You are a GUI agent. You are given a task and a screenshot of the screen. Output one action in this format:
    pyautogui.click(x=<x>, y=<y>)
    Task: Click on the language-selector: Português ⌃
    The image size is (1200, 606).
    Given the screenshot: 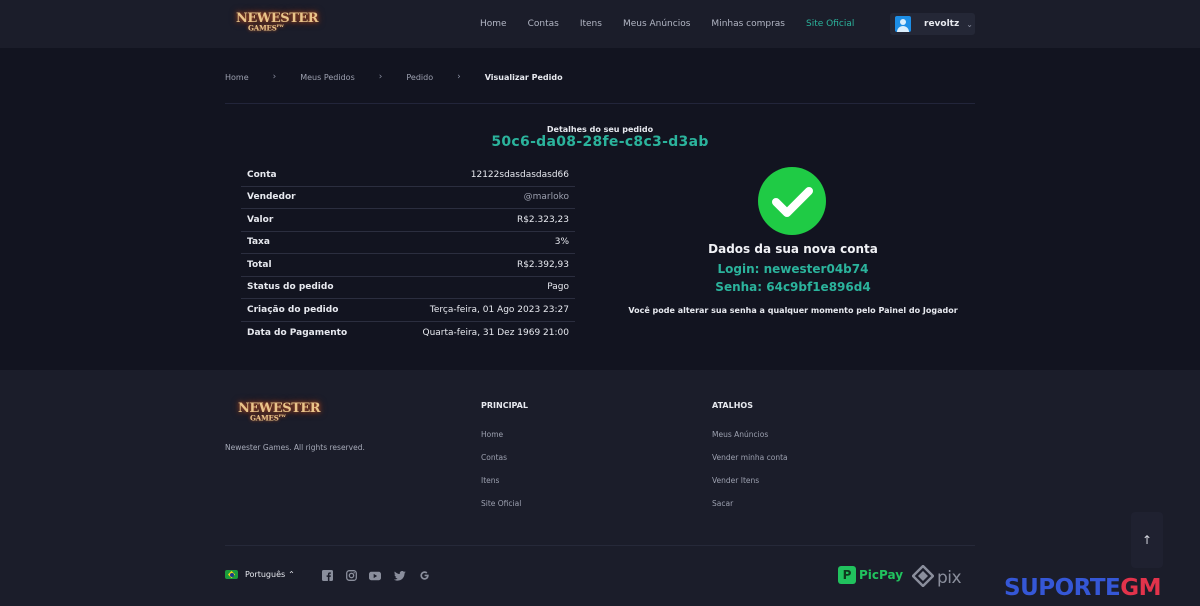 What is the action you would take?
    pyautogui.click(x=260, y=574)
    